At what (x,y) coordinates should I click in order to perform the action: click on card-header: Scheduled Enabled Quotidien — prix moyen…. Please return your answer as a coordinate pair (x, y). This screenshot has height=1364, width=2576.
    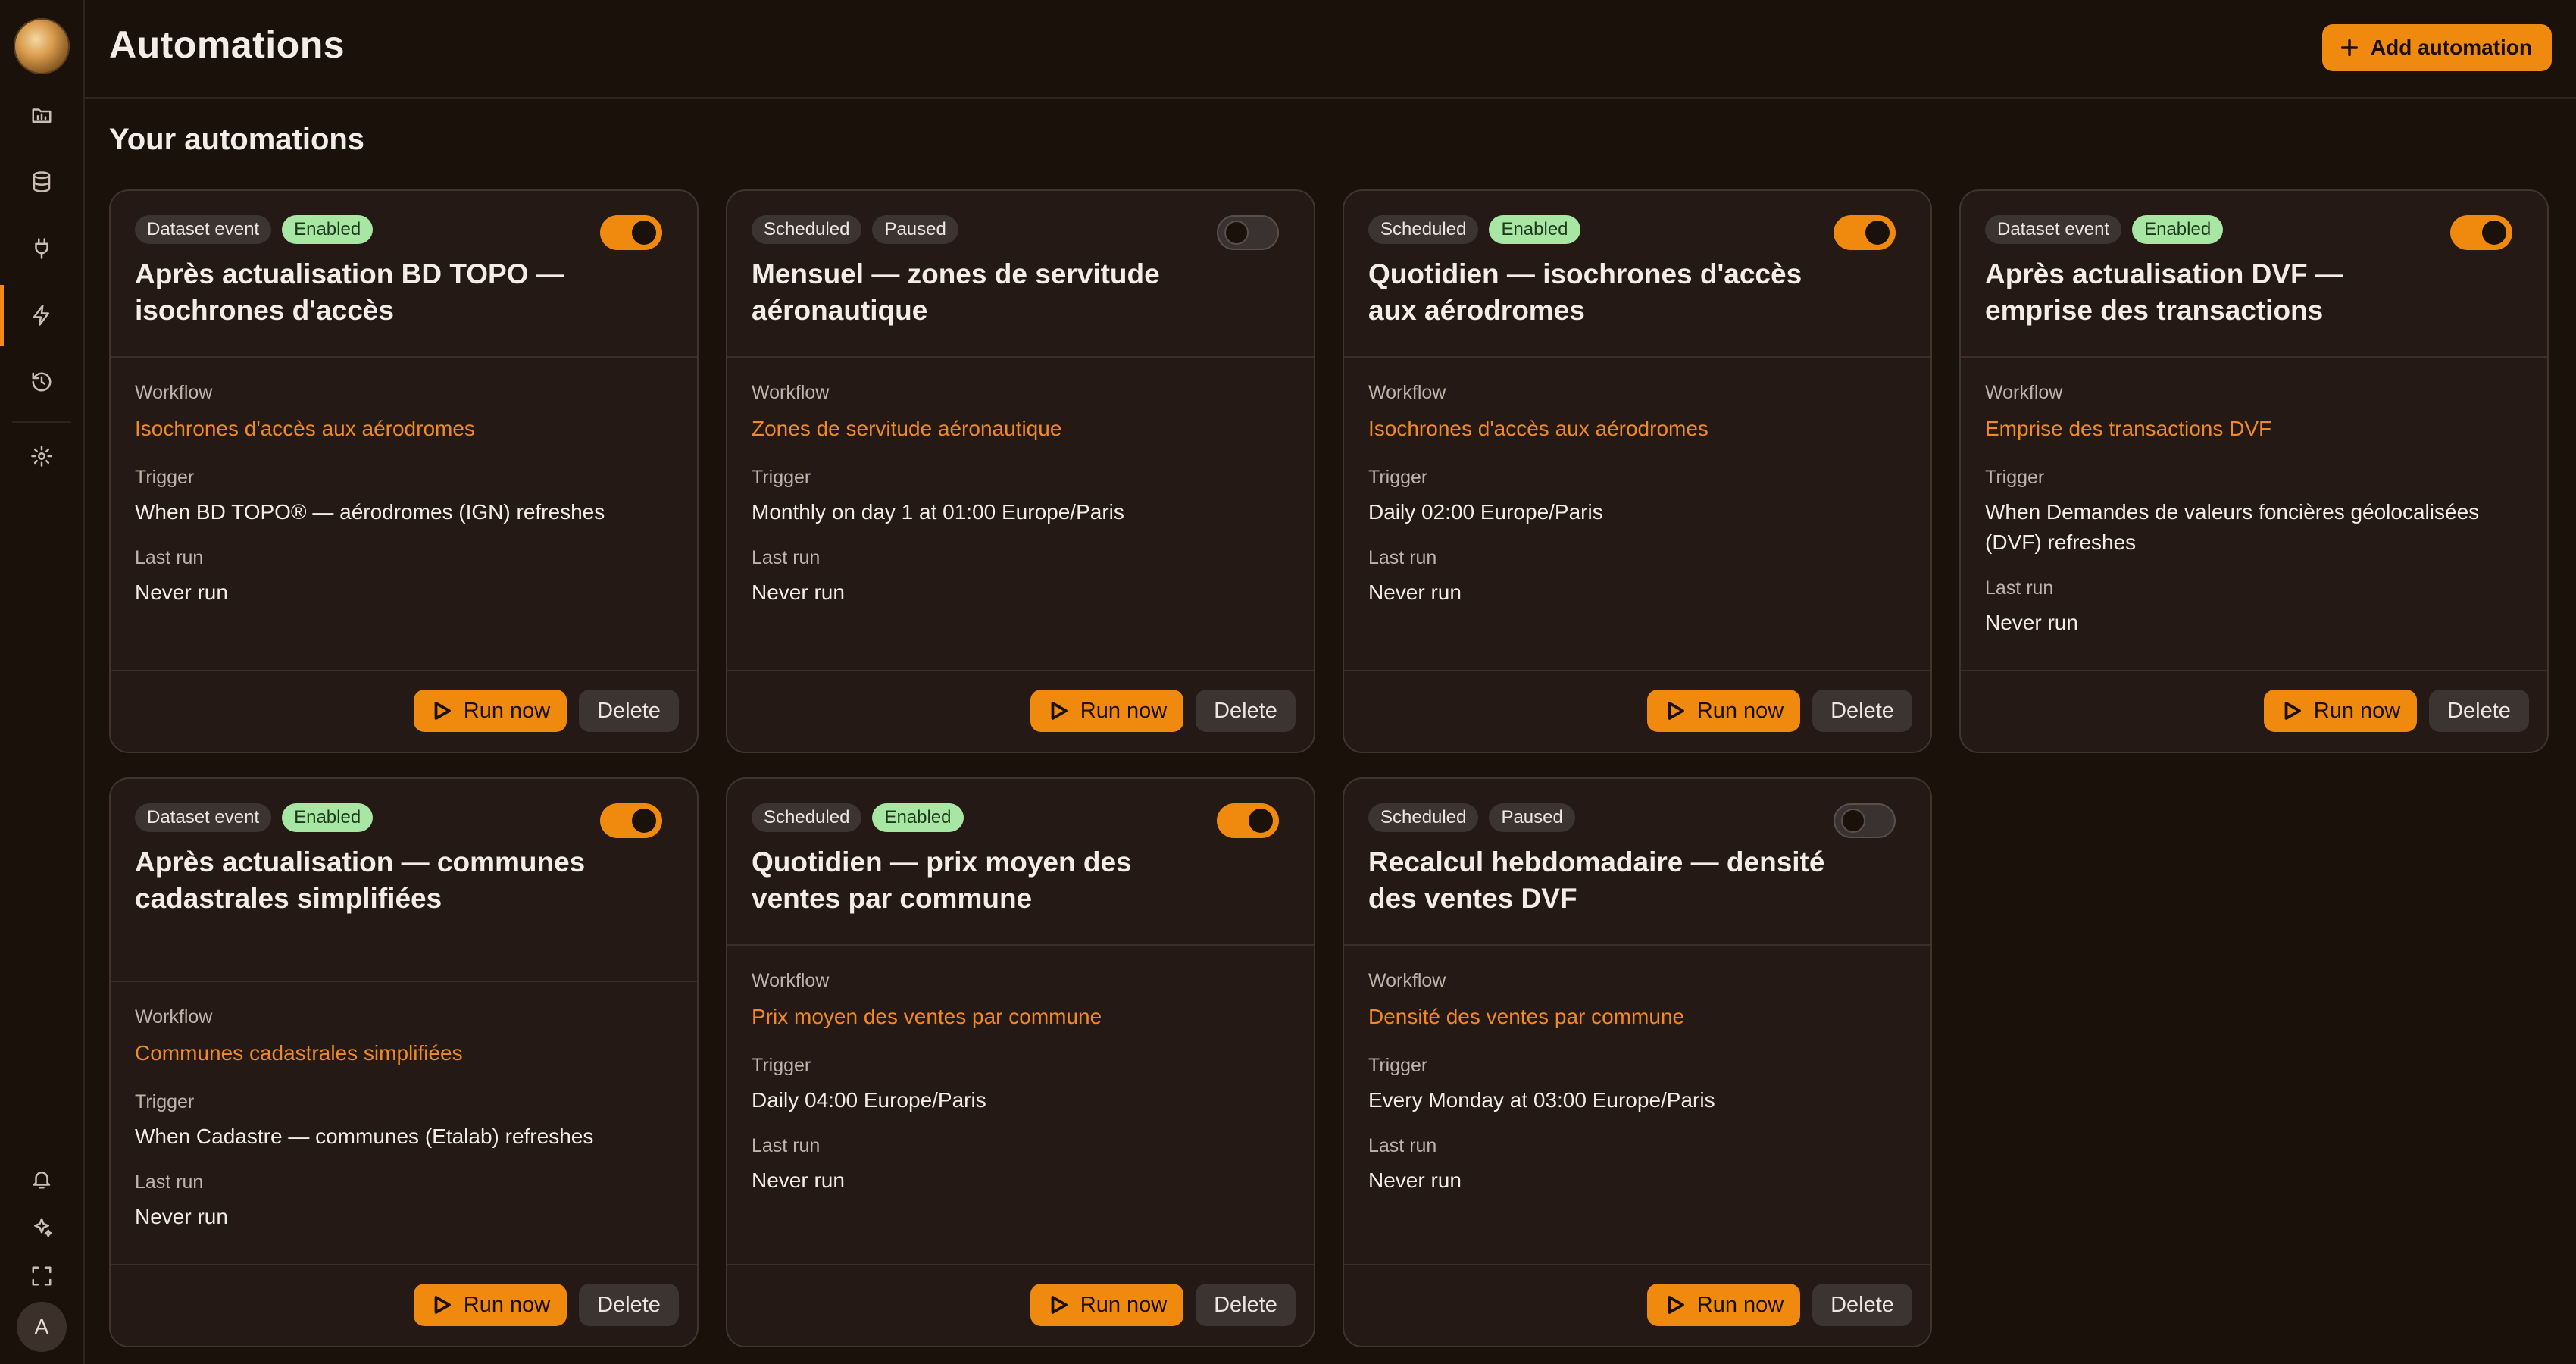
    Looking at the image, I should click on (1021, 862).